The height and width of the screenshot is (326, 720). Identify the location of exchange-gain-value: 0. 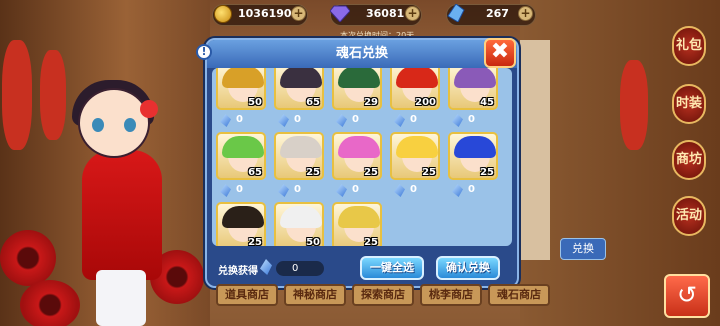
(300, 268).